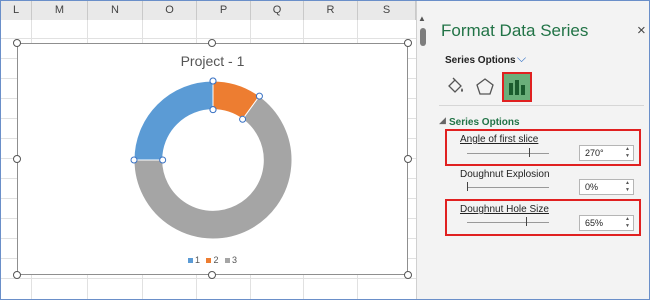 This screenshot has height=302, width=652. I want to click on resize-handle-bottom-right, so click(408, 275).